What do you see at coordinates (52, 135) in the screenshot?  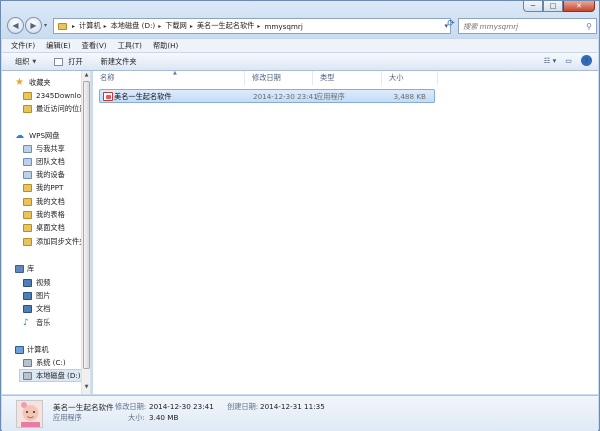 I see `nav-wps-cloud: ☁ WPS网盘` at bounding box center [52, 135].